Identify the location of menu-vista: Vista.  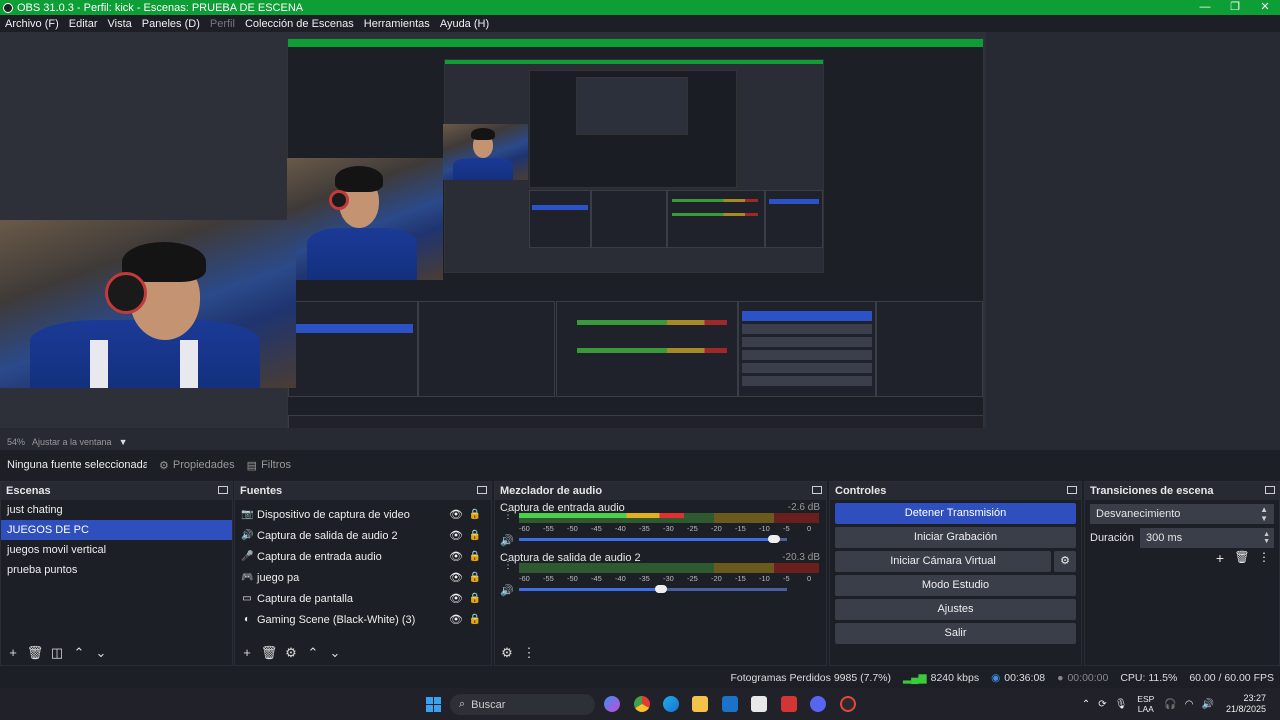
(120, 24).